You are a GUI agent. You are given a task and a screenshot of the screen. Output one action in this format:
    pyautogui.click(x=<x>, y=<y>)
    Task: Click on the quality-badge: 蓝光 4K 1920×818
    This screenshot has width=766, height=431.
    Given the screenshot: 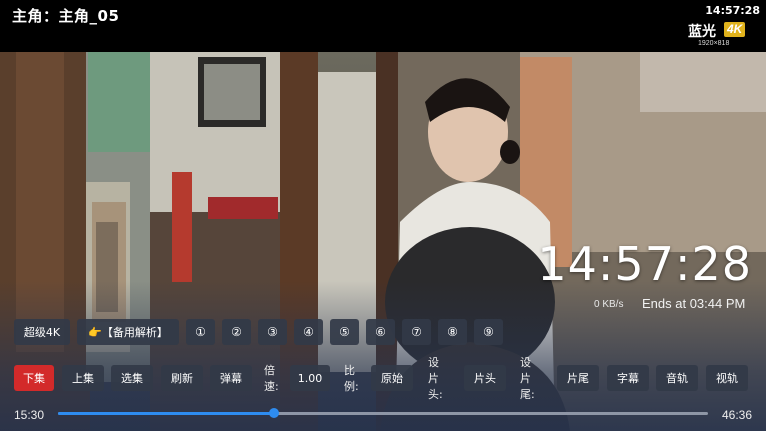 What is the action you would take?
    pyautogui.click(x=720, y=35)
    